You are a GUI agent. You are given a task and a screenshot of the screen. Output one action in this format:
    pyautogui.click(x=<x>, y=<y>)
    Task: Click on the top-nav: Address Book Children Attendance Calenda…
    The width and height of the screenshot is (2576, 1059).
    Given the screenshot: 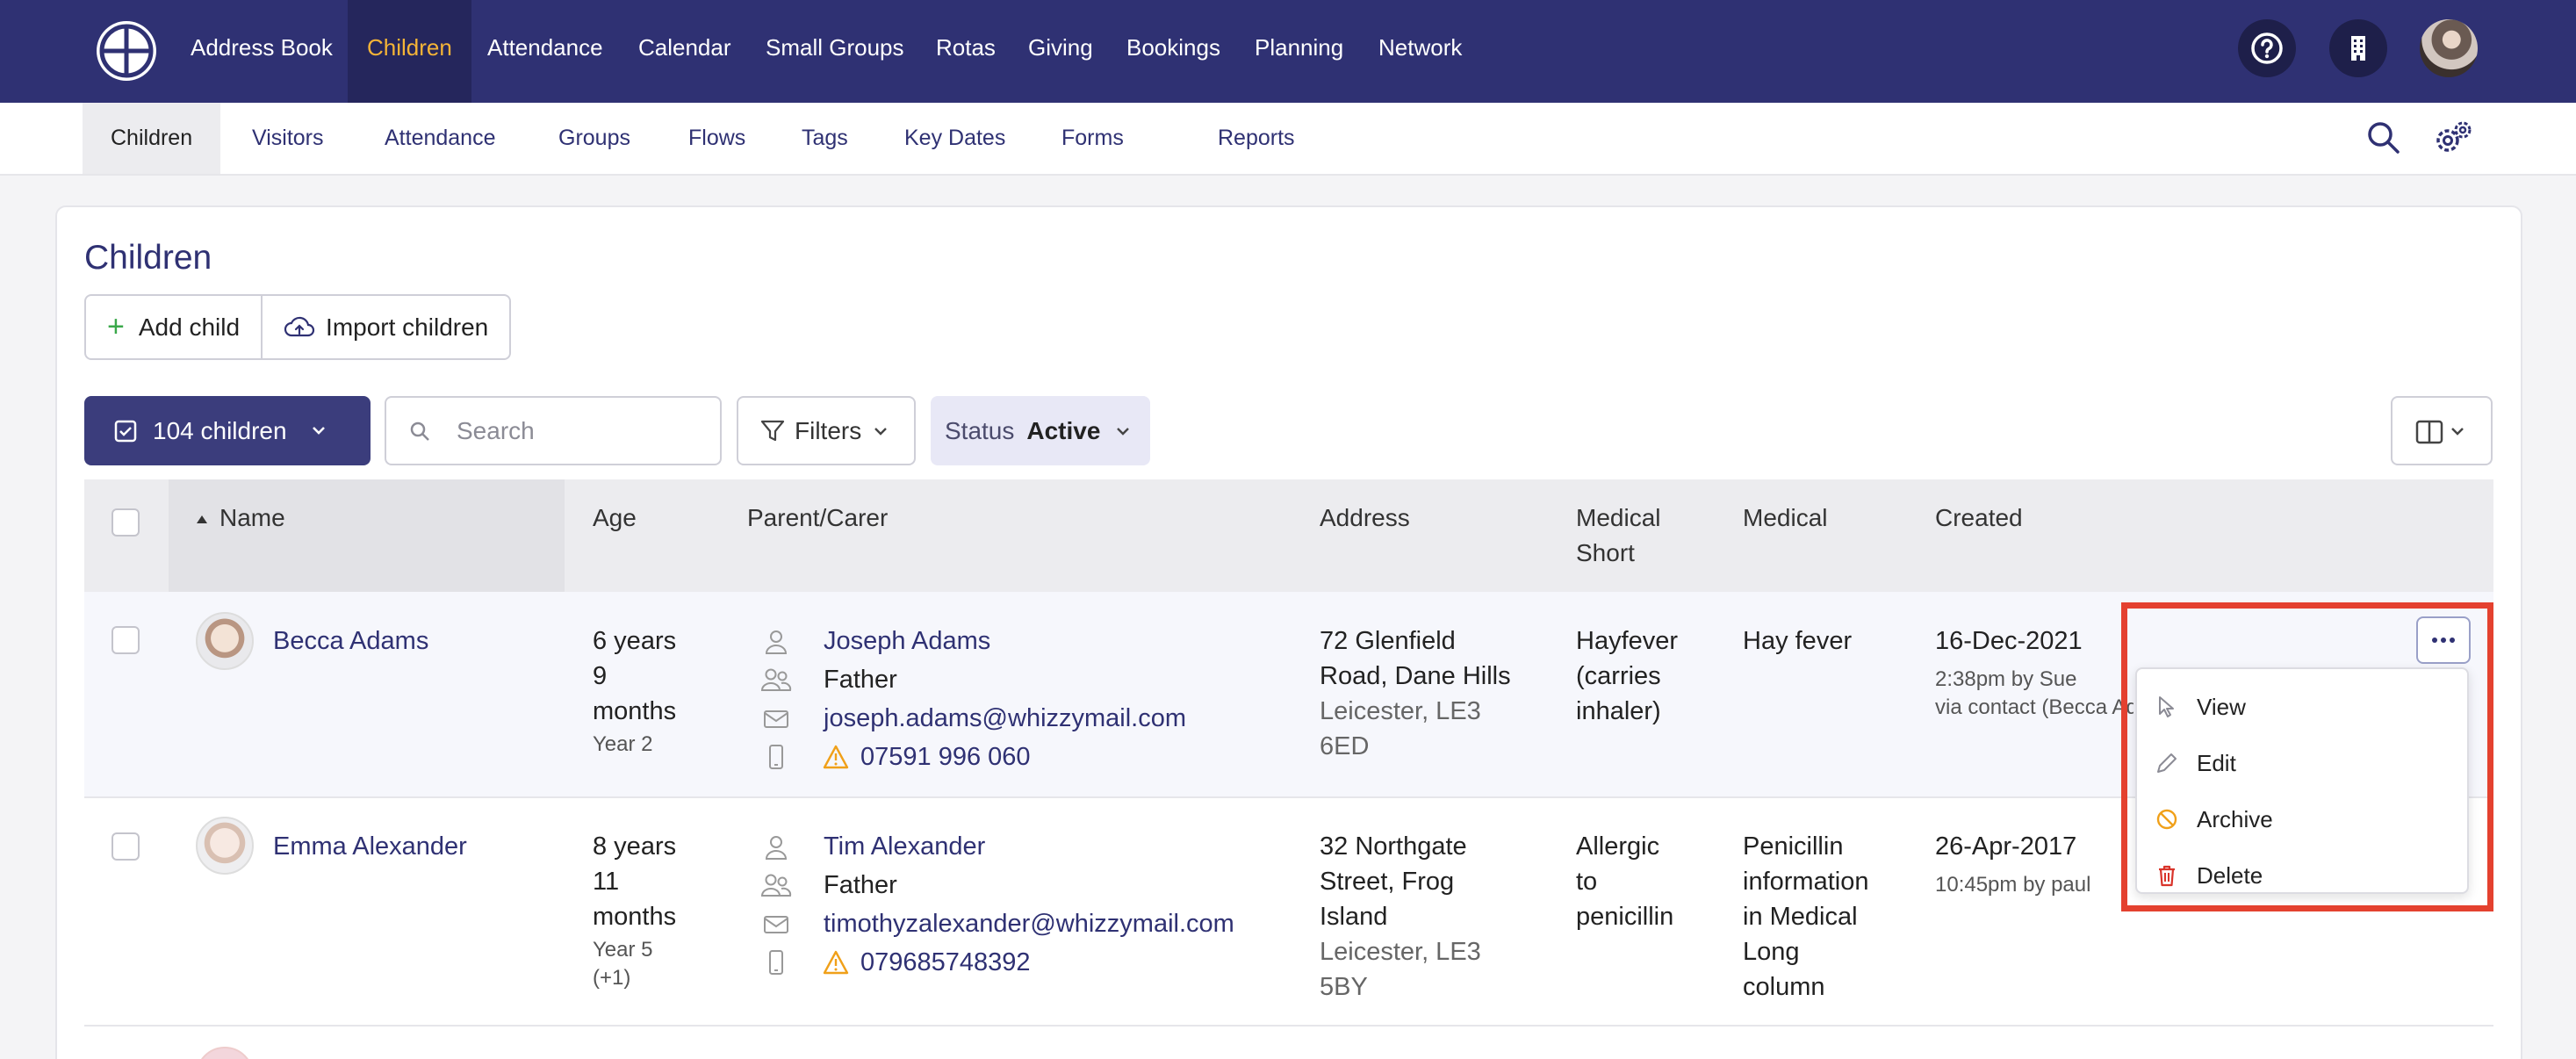 What is the action you would take?
    pyautogui.click(x=1288, y=51)
    